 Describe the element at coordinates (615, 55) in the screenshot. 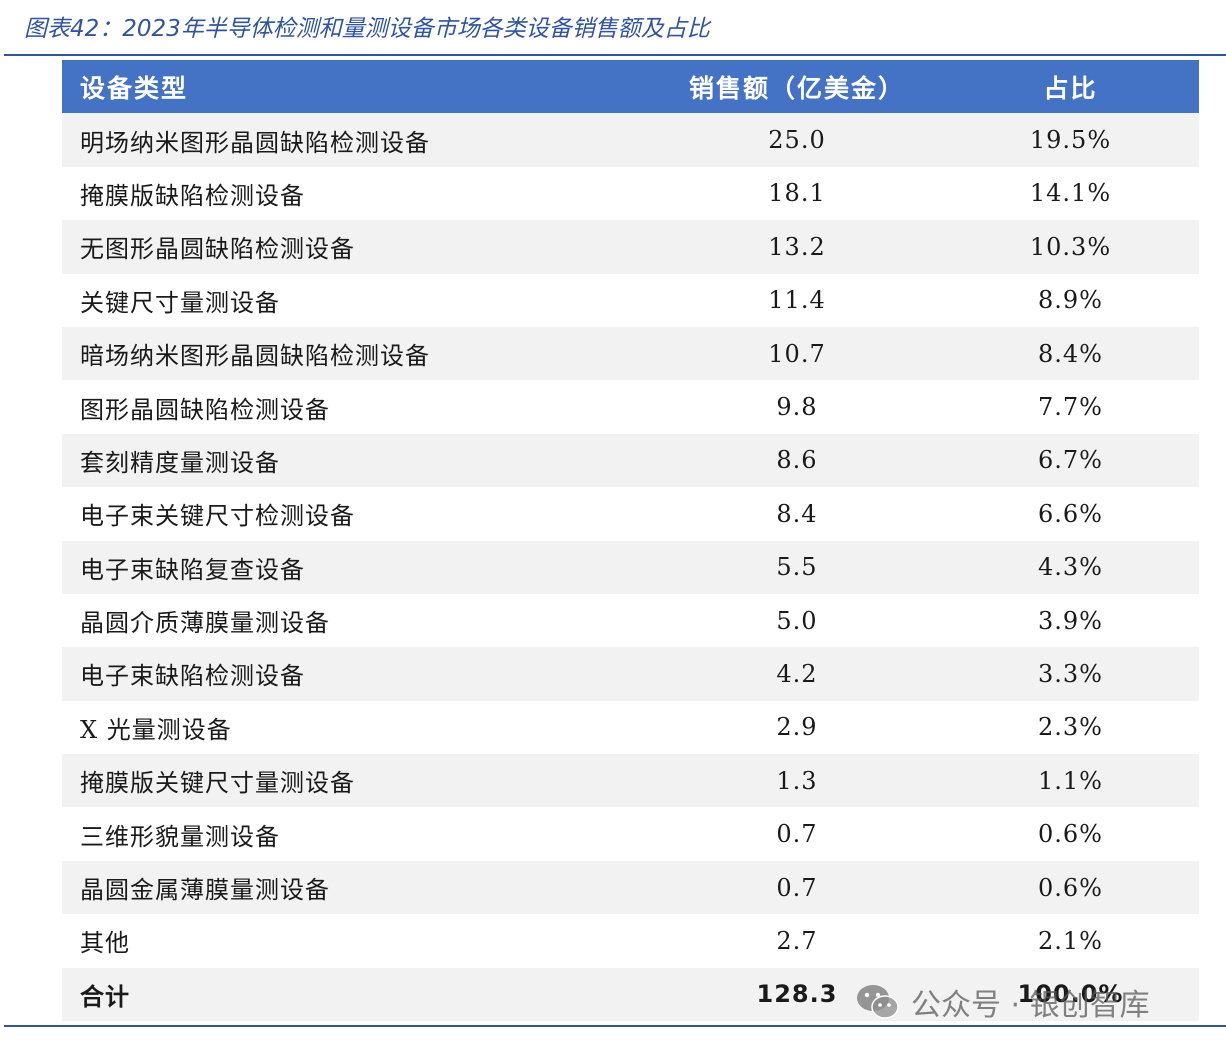

I see `caption-divider` at that location.